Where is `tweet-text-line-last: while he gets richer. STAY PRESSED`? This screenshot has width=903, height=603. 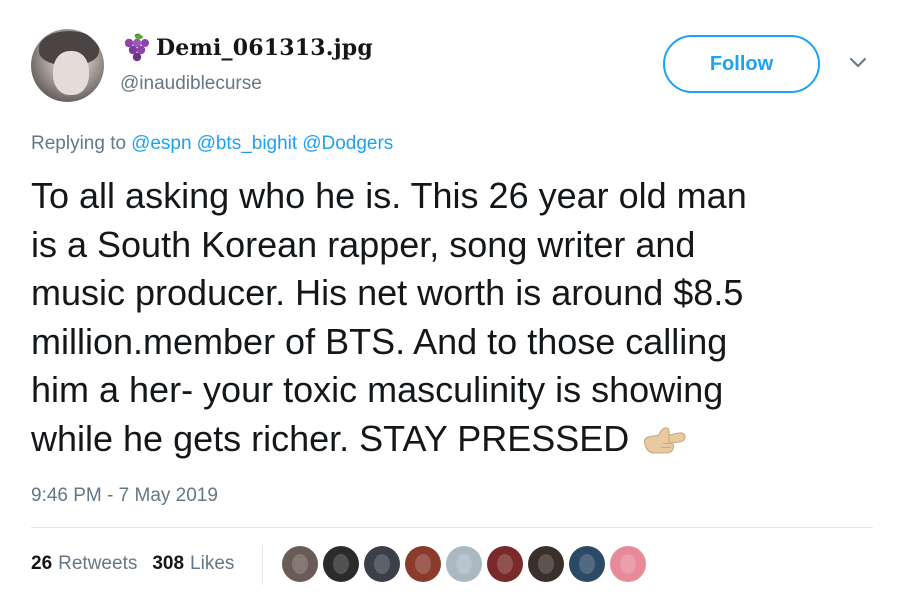
tweet-text-line-last: while he gets richer. STAY PRESSED is located at coordinates (446, 439).